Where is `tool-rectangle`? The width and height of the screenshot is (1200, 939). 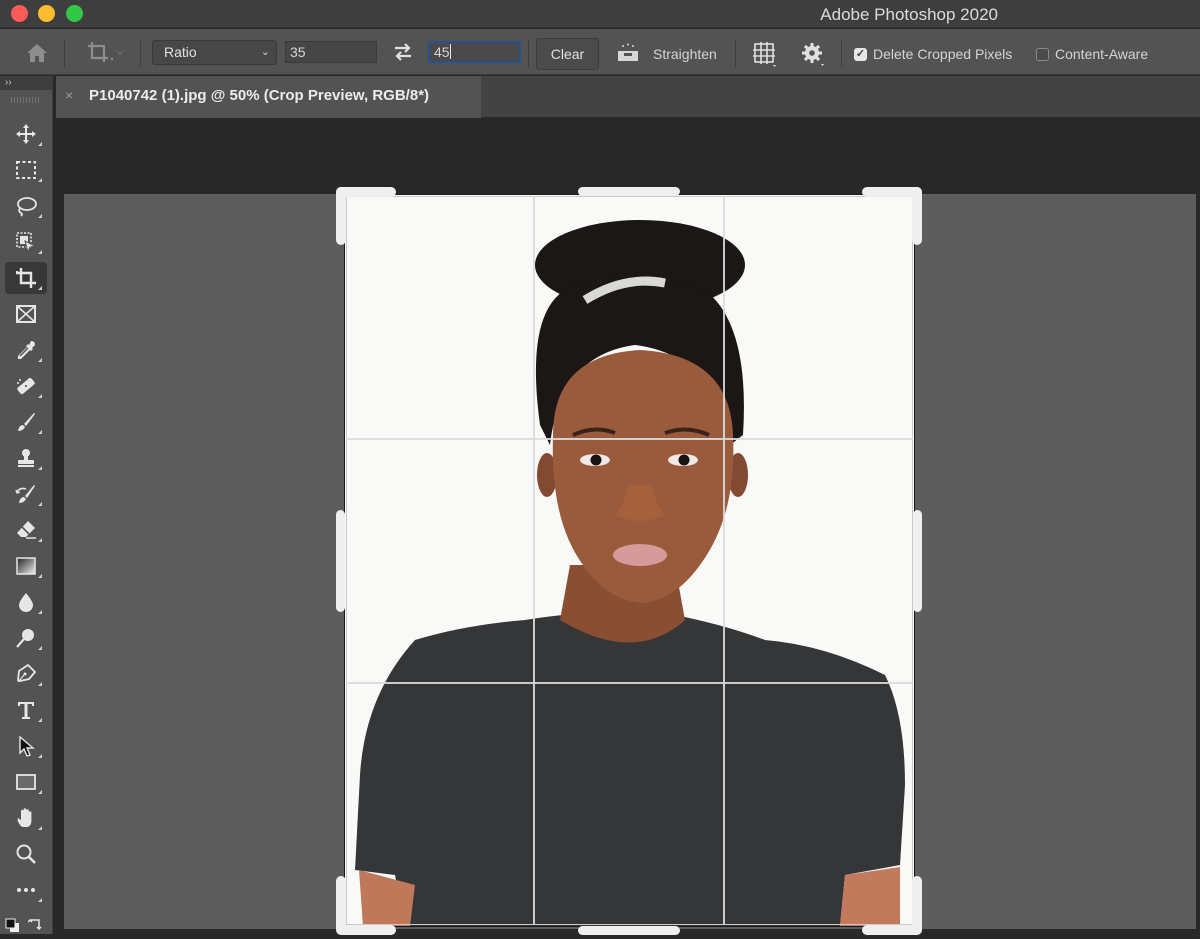 tool-rectangle is located at coordinates (26, 782).